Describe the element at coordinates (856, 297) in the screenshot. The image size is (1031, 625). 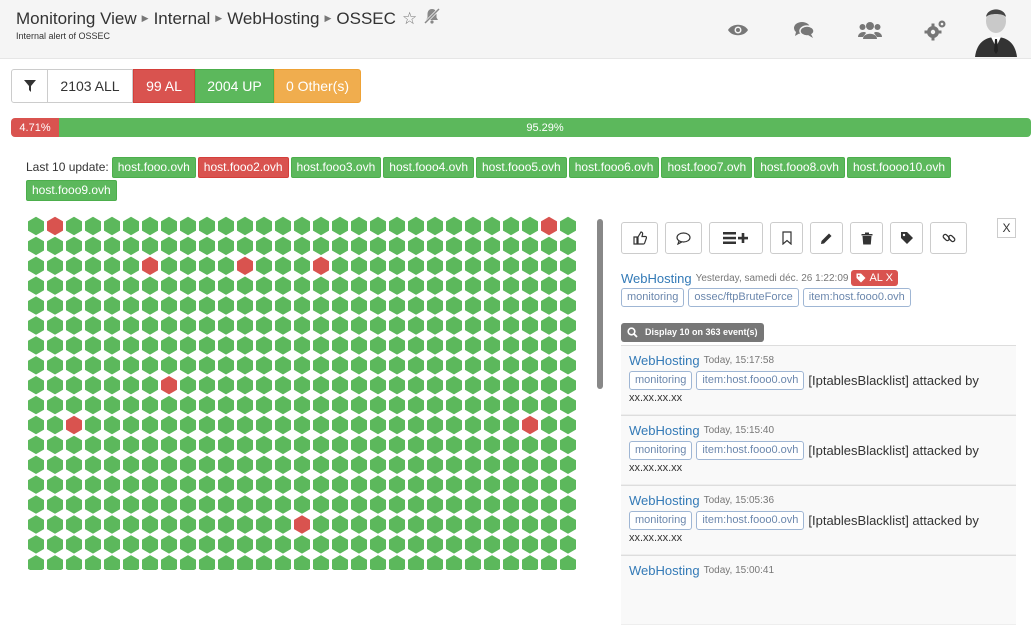
I see `chip: item:host.fooo0.ovh` at that location.